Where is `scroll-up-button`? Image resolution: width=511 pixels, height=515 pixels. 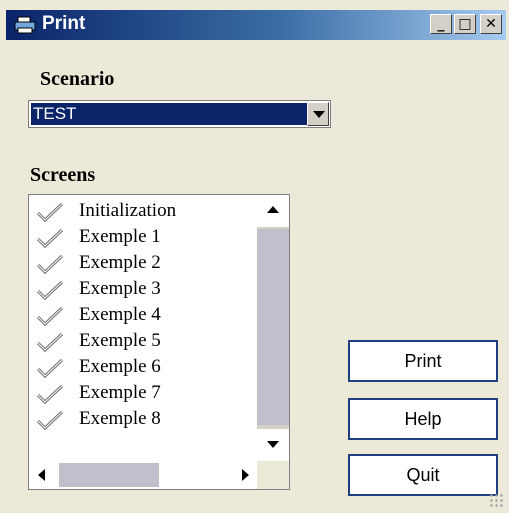
scroll-up-button is located at coordinates (273, 211).